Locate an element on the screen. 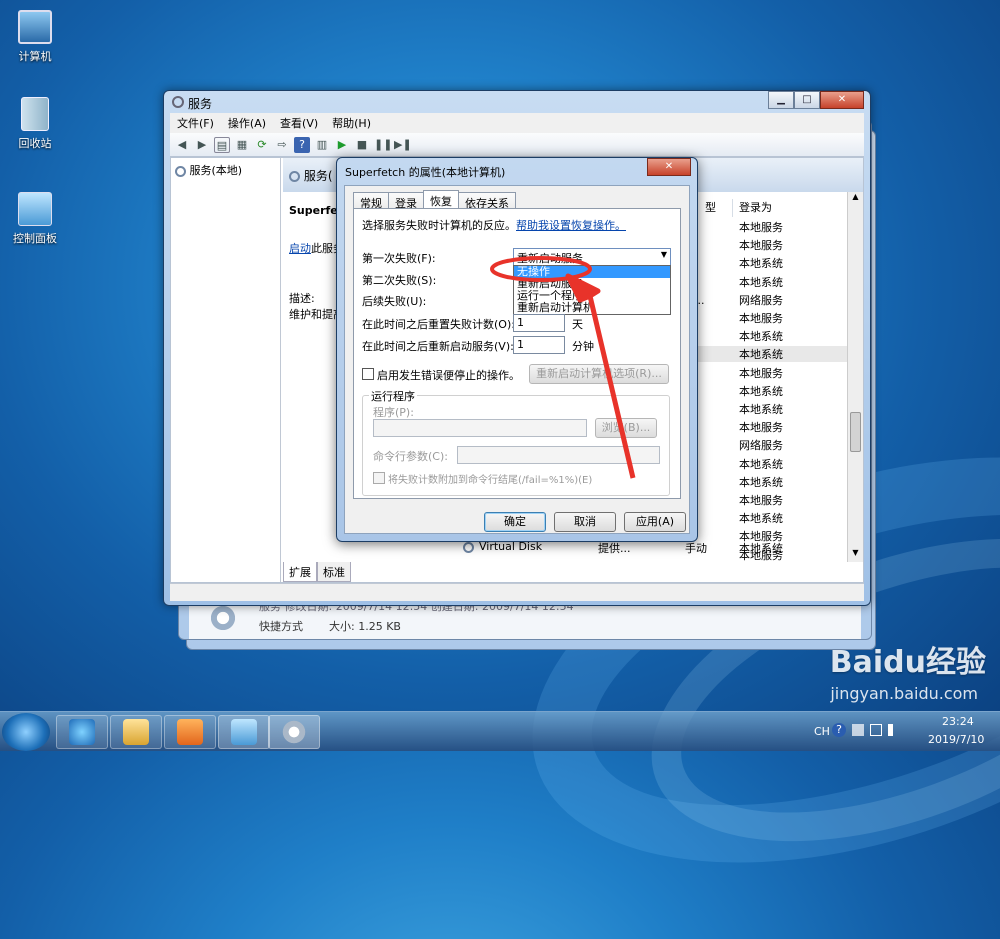 Image resolution: width=1000 pixels, height=939 pixels. taskbar-explorer is located at coordinates (136, 732).